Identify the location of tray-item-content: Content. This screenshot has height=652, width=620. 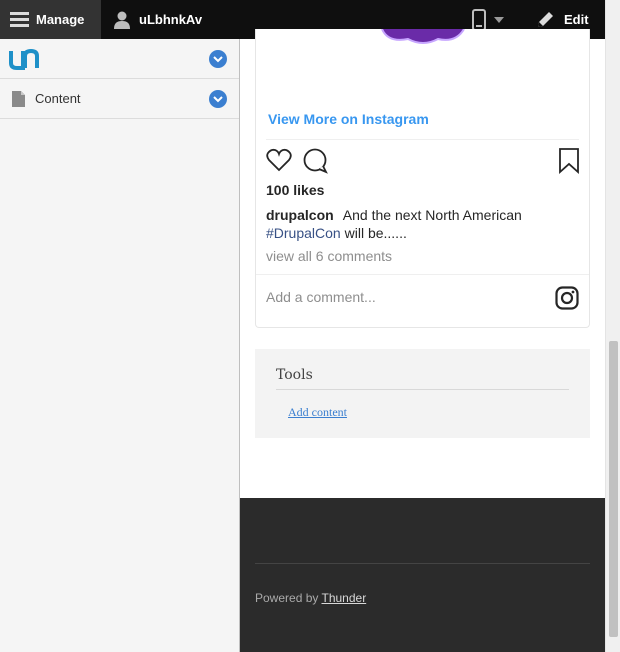
(119, 99).